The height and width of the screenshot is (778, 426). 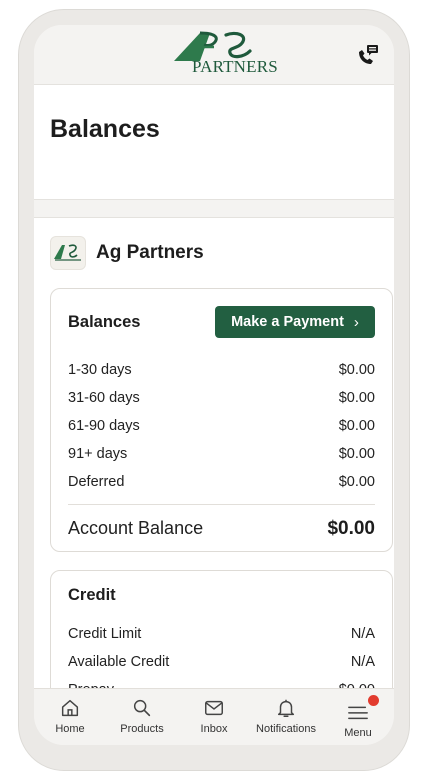 I want to click on balance-row: 1-30 days $0.00, so click(x=221, y=370).